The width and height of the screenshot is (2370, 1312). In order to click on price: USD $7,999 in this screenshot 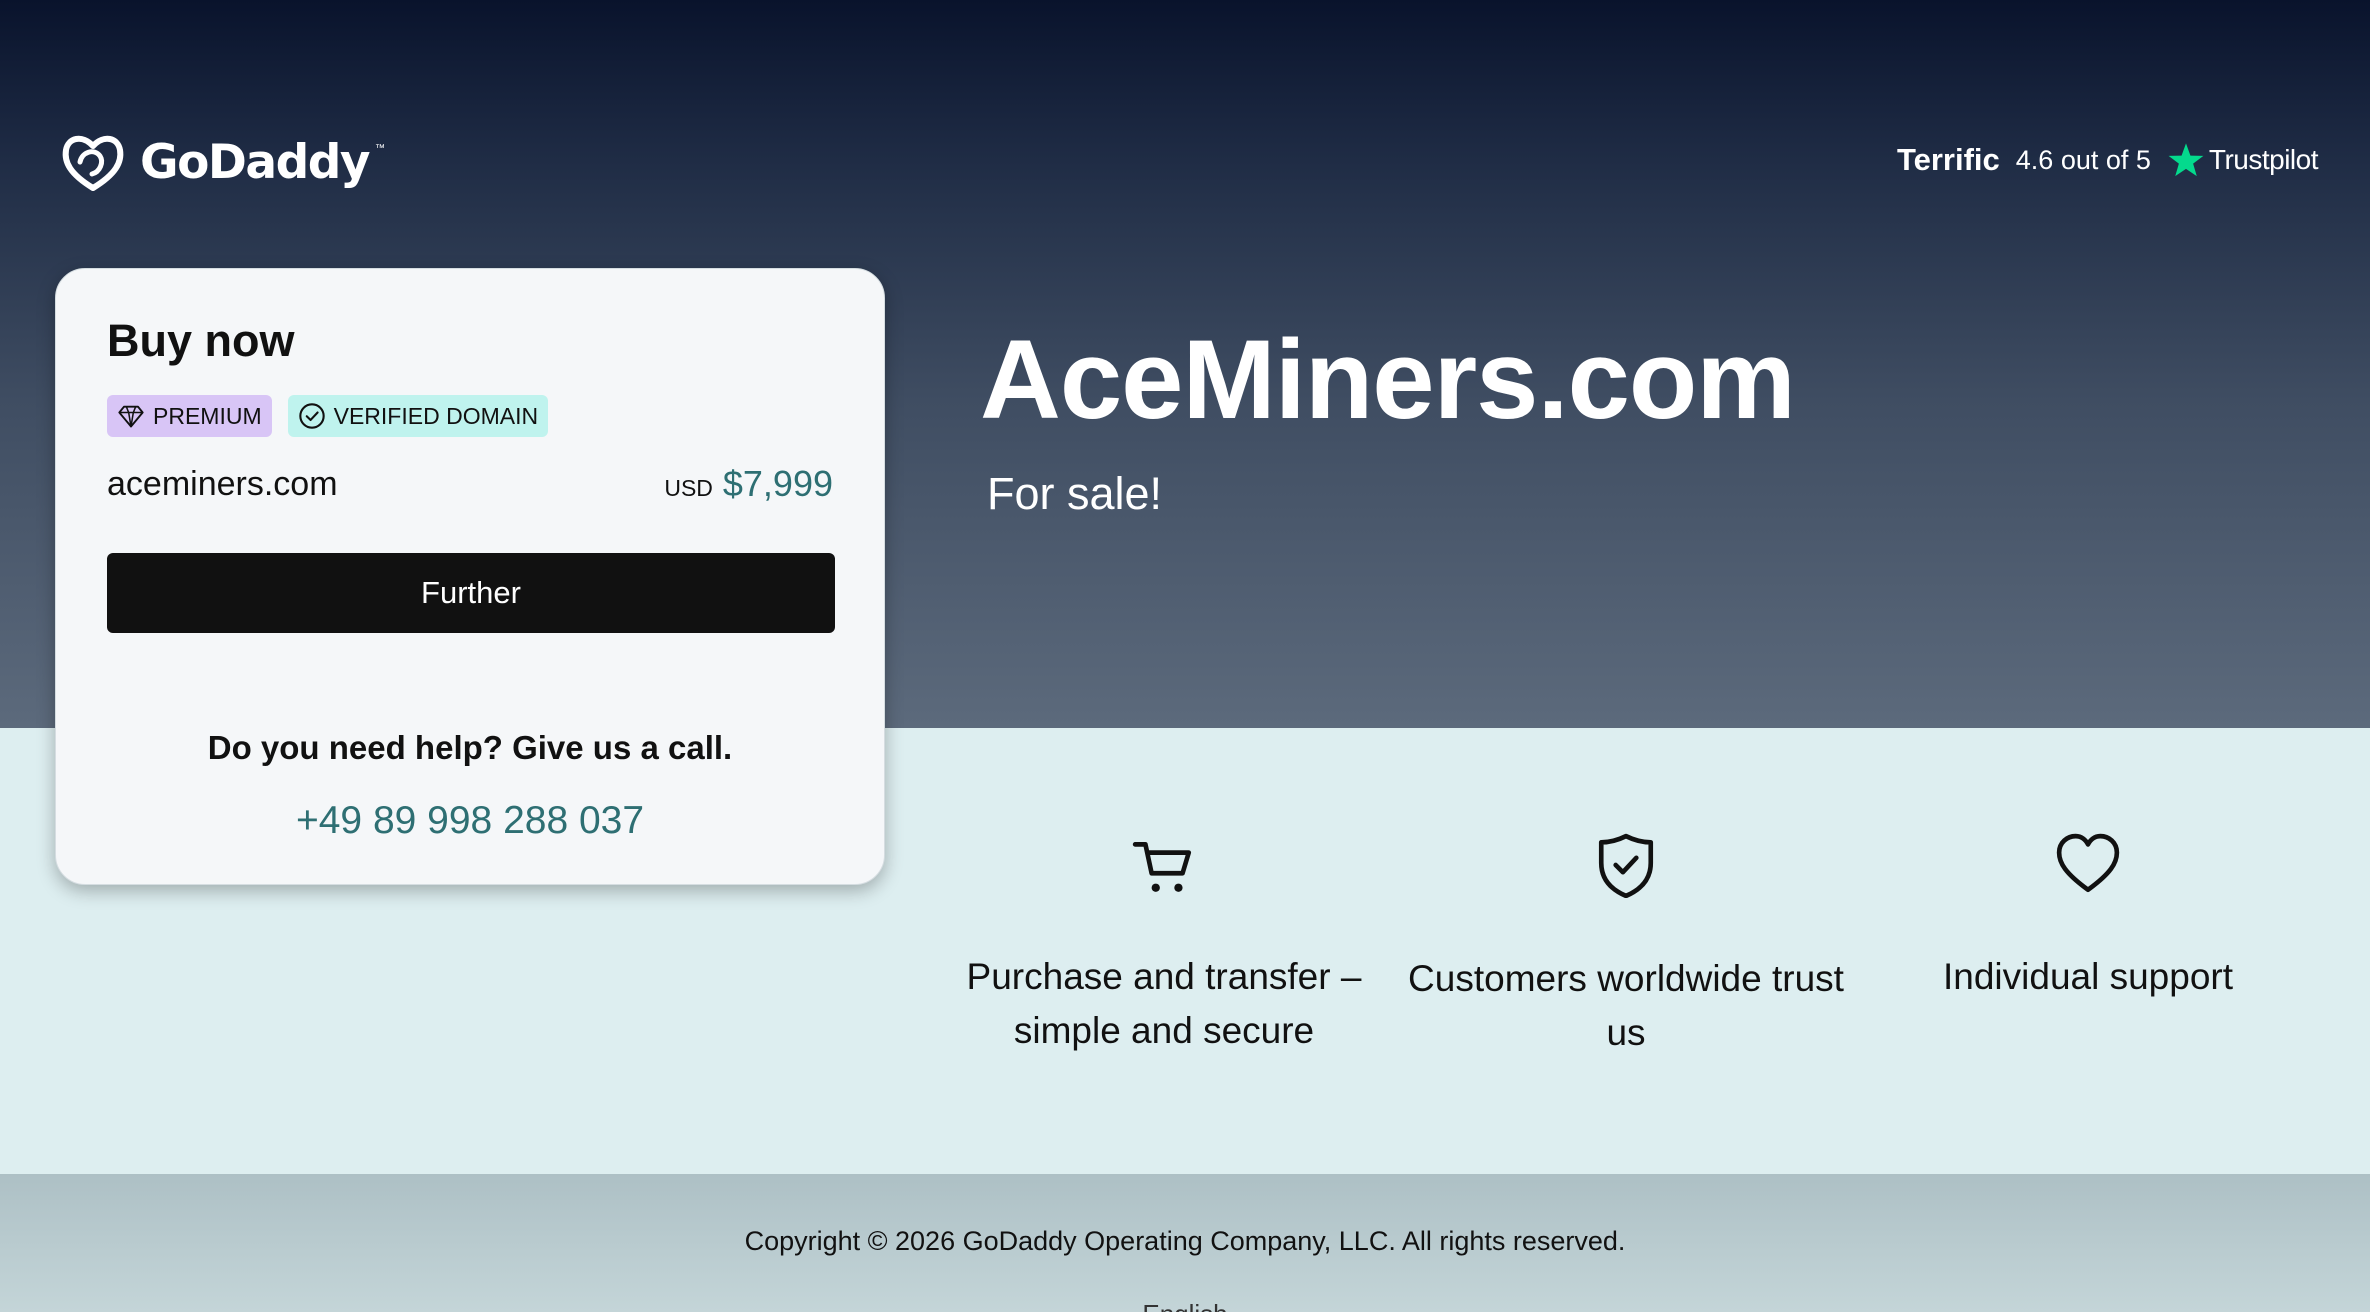, I will do `click(748, 484)`.